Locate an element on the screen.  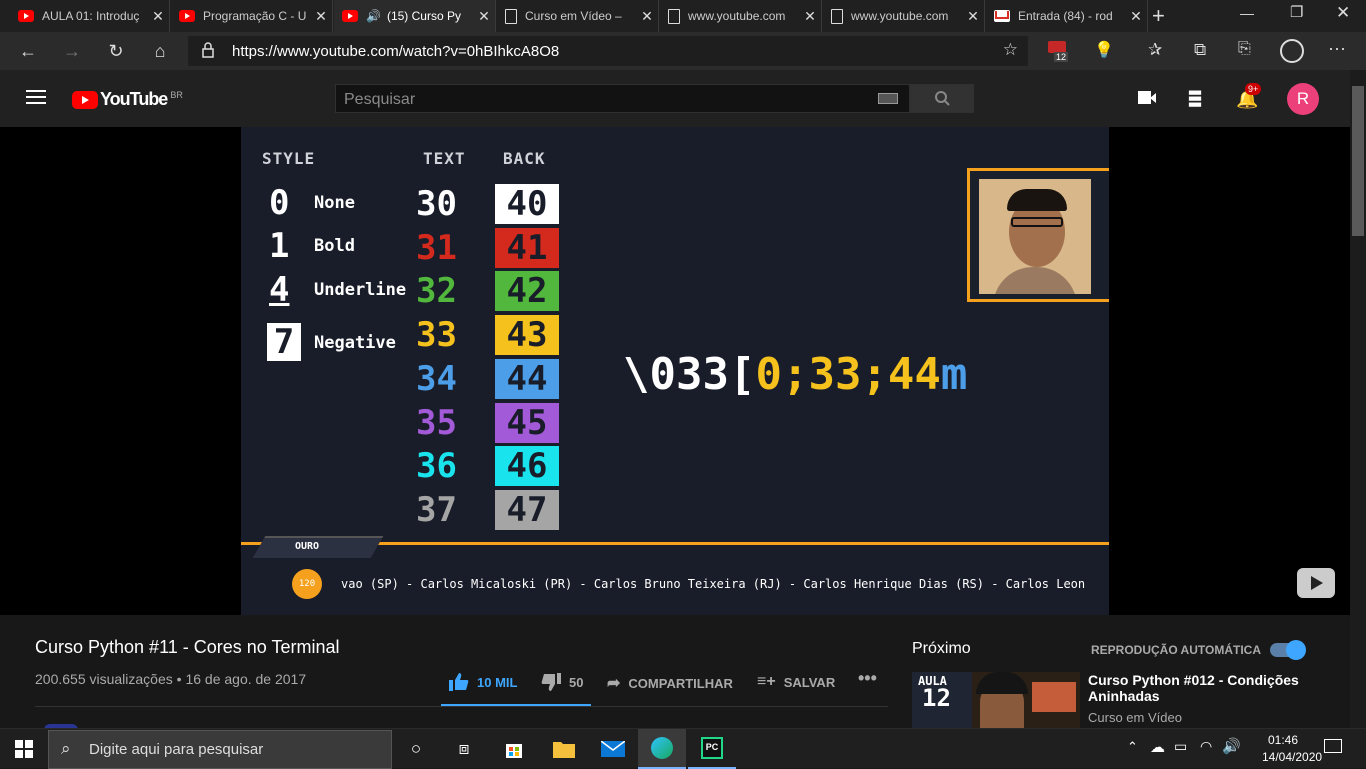
favorites-icon: ✰ is located at coordinates (1155, 50).